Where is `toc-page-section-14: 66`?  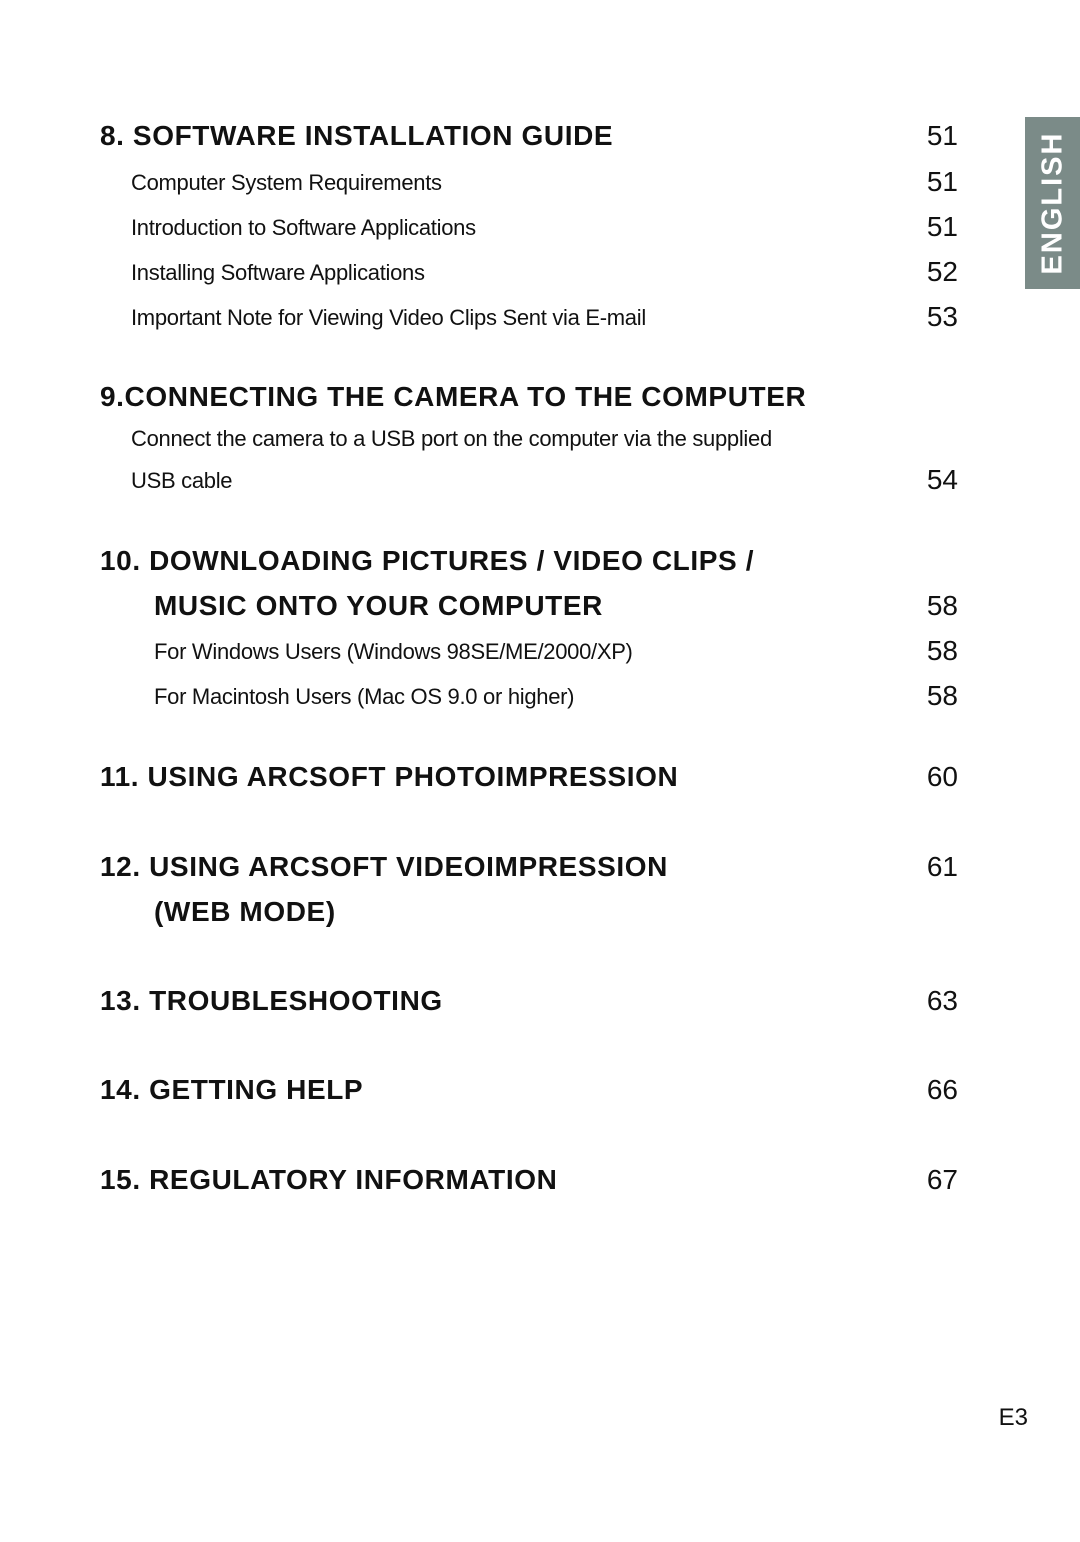 toc-page-section-14: 66 is located at coordinates (942, 1089).